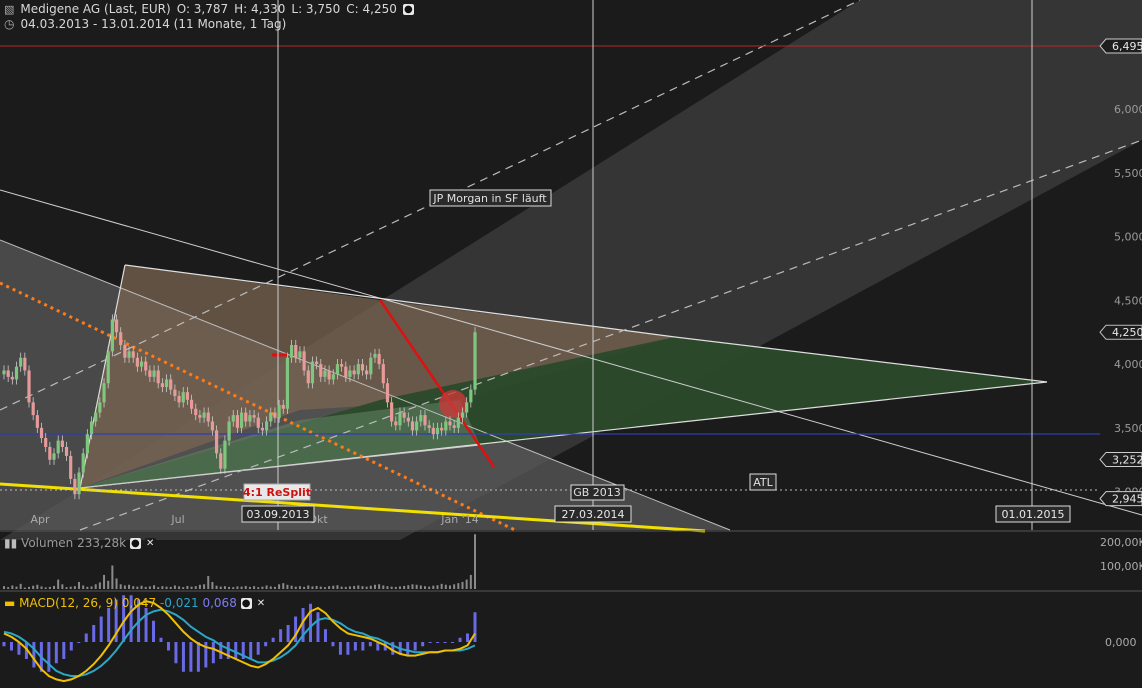  I want to click on price-tick-4: 5,000, so click(1128, 237).